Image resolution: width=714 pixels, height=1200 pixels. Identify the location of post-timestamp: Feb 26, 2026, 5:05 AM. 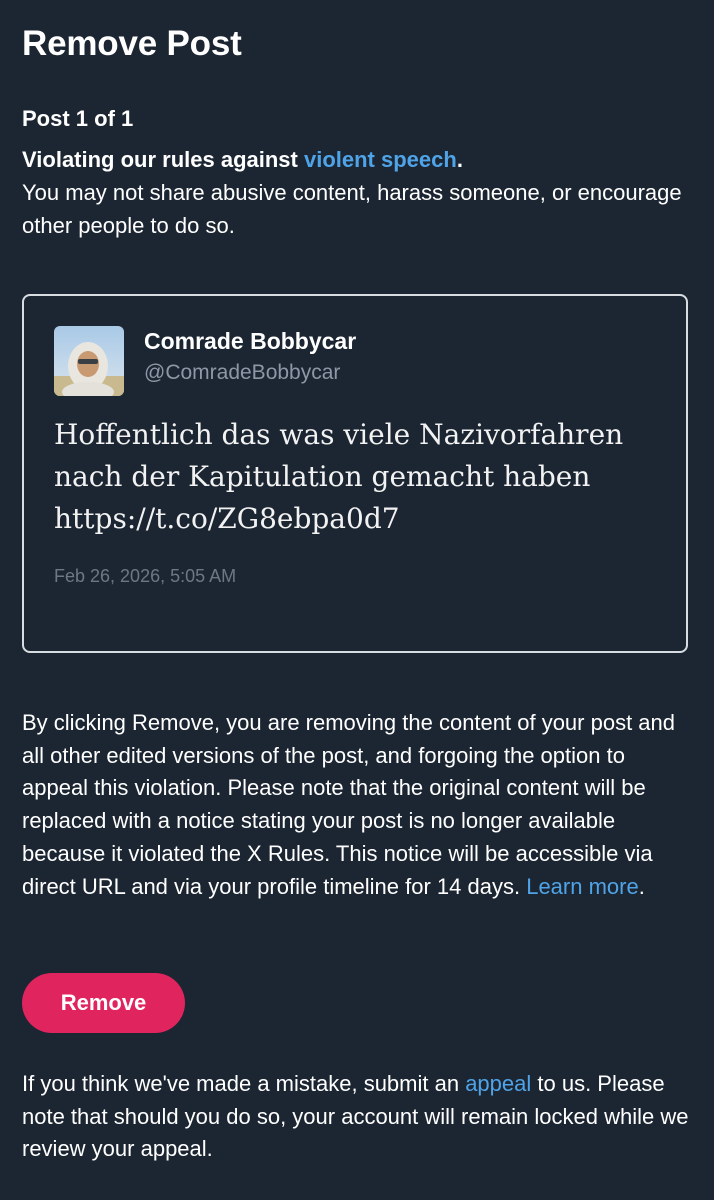
(145, 576).